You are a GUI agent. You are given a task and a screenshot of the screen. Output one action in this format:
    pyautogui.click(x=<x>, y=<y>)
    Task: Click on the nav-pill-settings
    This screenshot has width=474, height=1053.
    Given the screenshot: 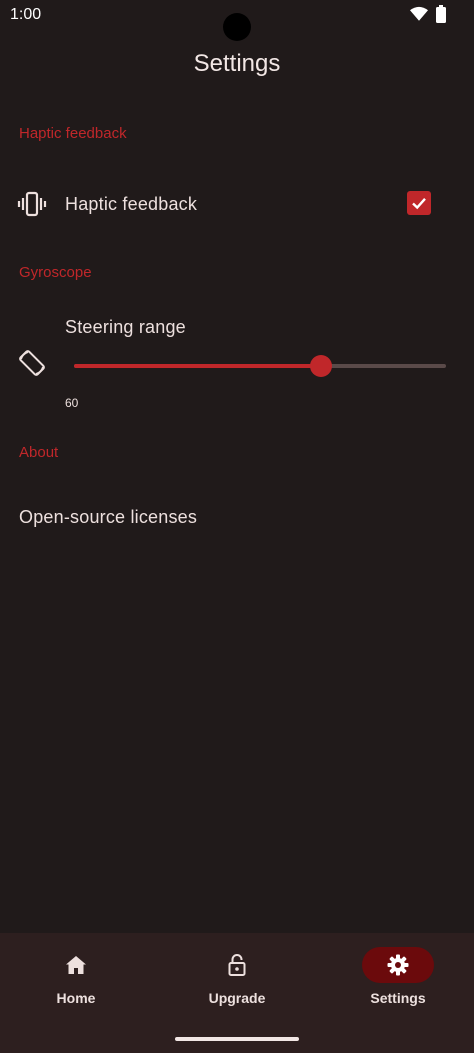 What is the action you would take?
    pyautogui.click(x=398, y=965)
    